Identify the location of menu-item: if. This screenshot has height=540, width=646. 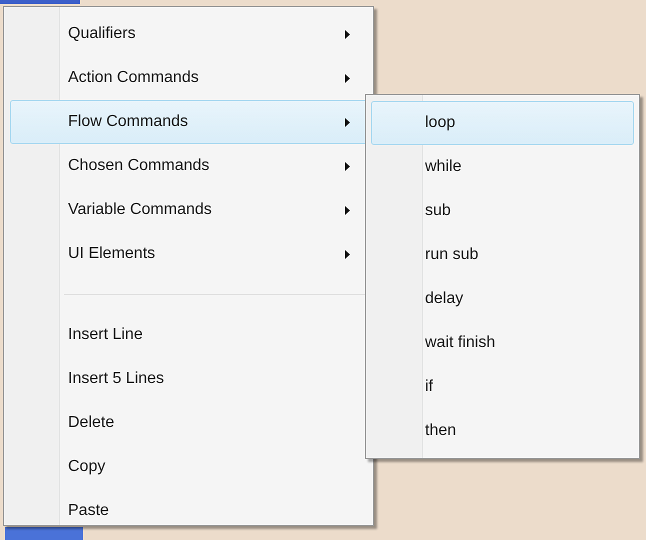
(502, 387).